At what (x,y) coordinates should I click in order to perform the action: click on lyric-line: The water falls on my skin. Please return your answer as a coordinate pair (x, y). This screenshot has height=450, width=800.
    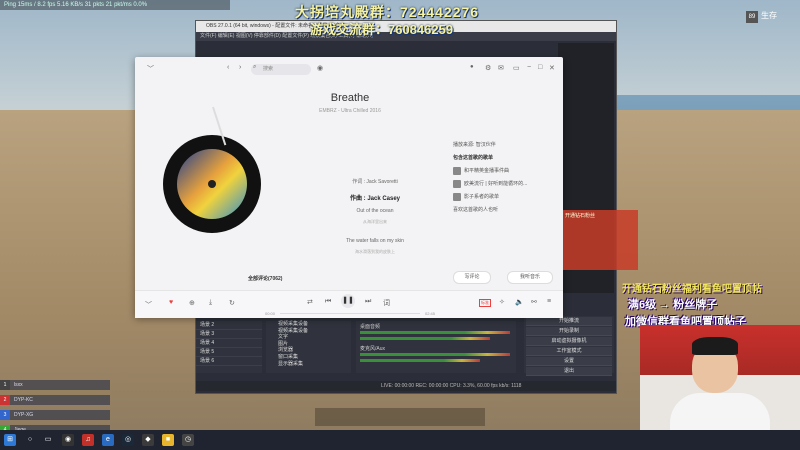
    Looking at the image, I should click on (375, 241).